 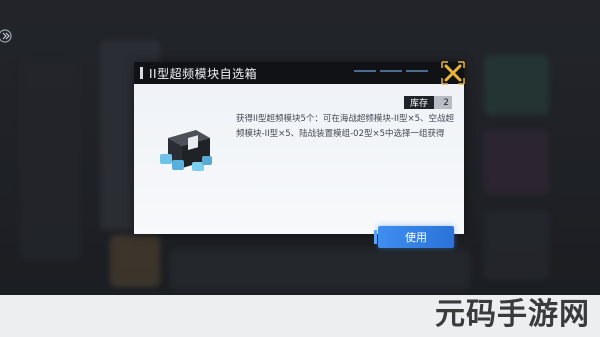 What do you see at coordinates (7, 35) in the screenshot?
I see `chevron-right-icon` at bounding box center [7, 35].